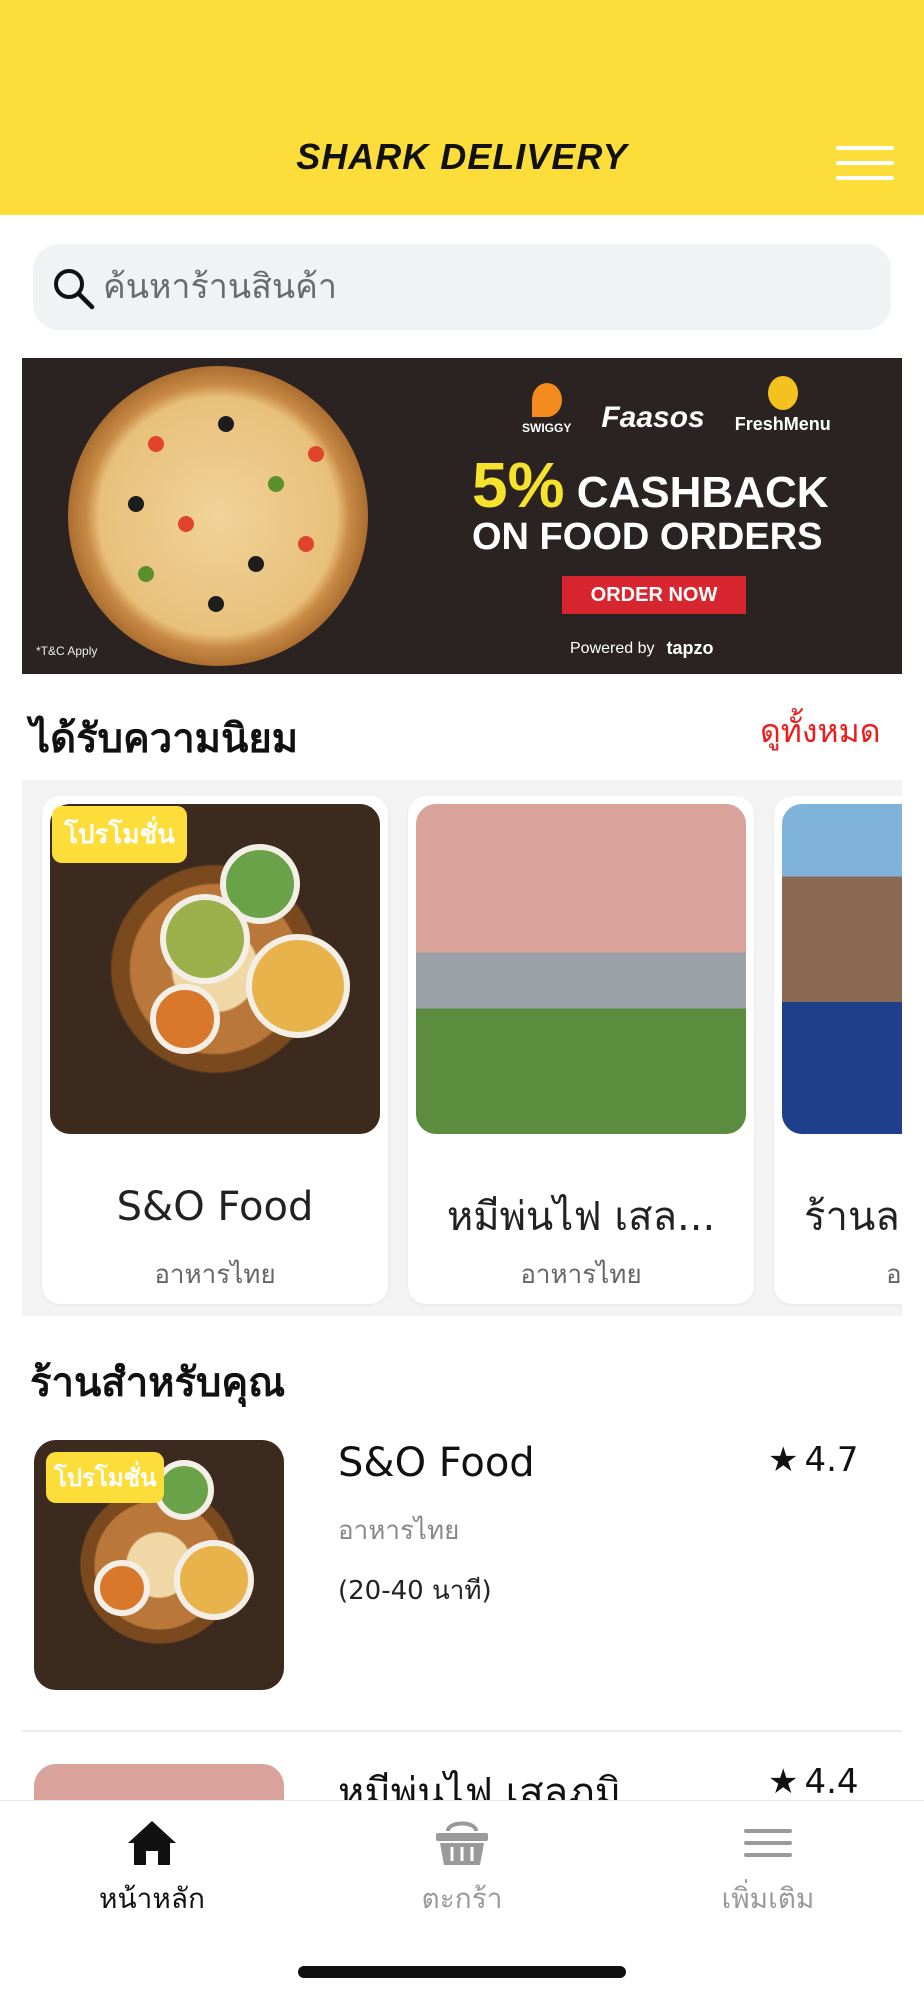 The width and height of the screenshot is (924, 2000). I want to click on restaurant-category: อ, so click(894, 1275).